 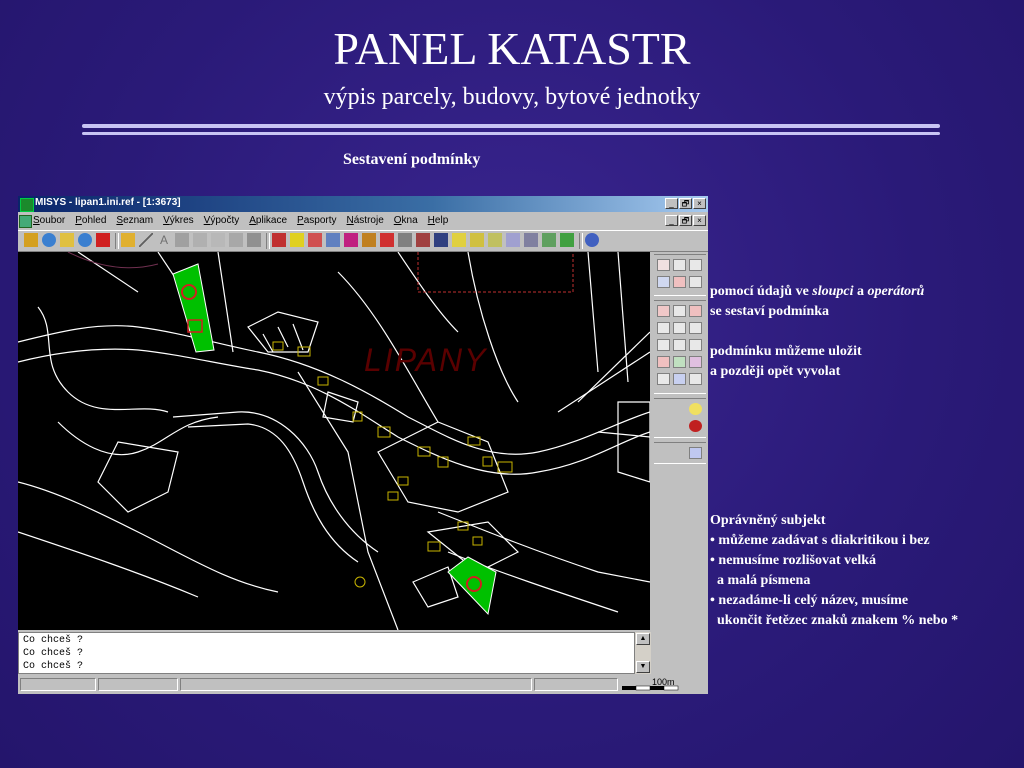 I want to click on coordinates-icon, so click(x=695, y=282).